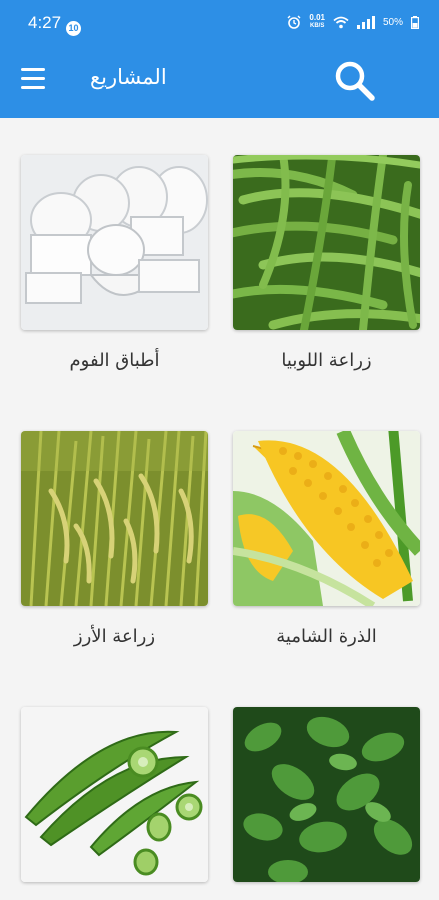 This screenshot has height=900, width=439. Describe the element at coordinates (326, 636) in the screenshot. I see `project-label: الذرة الشامية` at that location.